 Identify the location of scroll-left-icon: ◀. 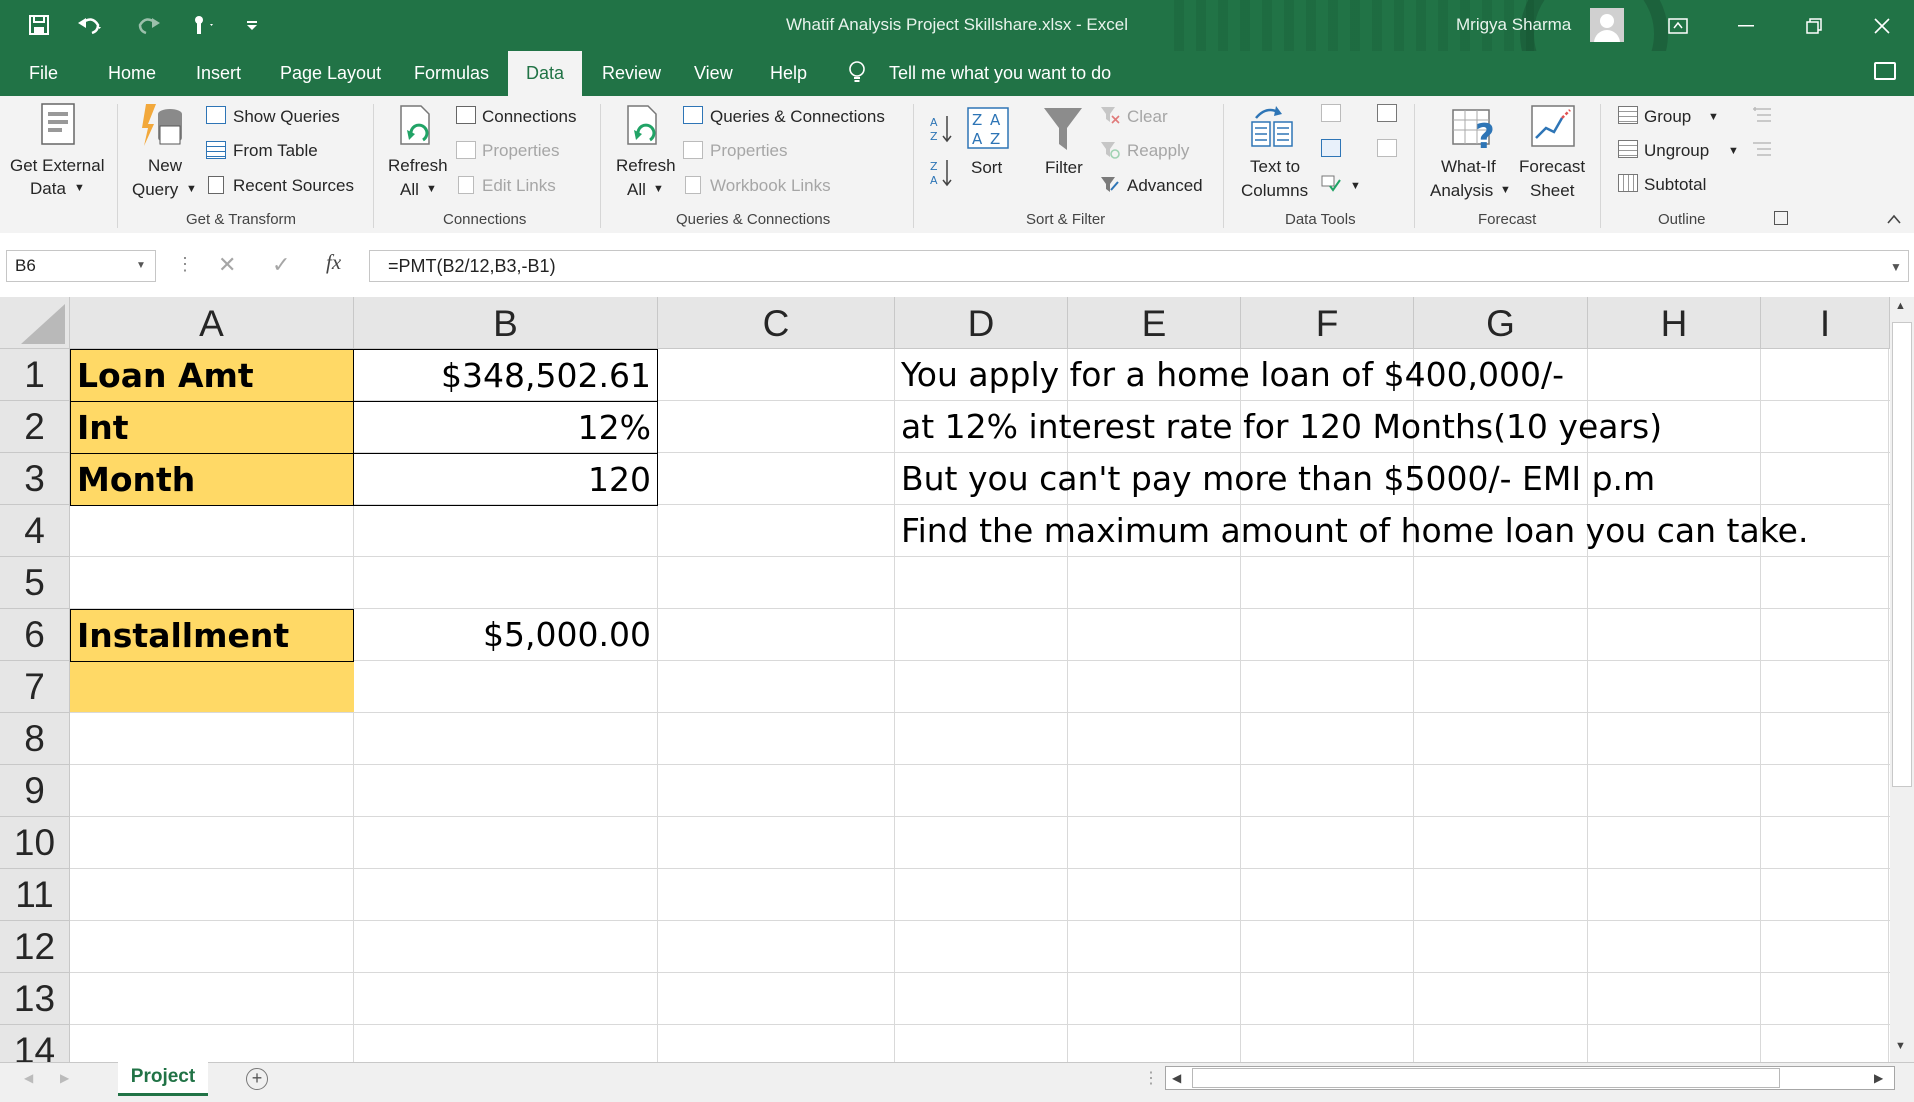
(1176, 1078).